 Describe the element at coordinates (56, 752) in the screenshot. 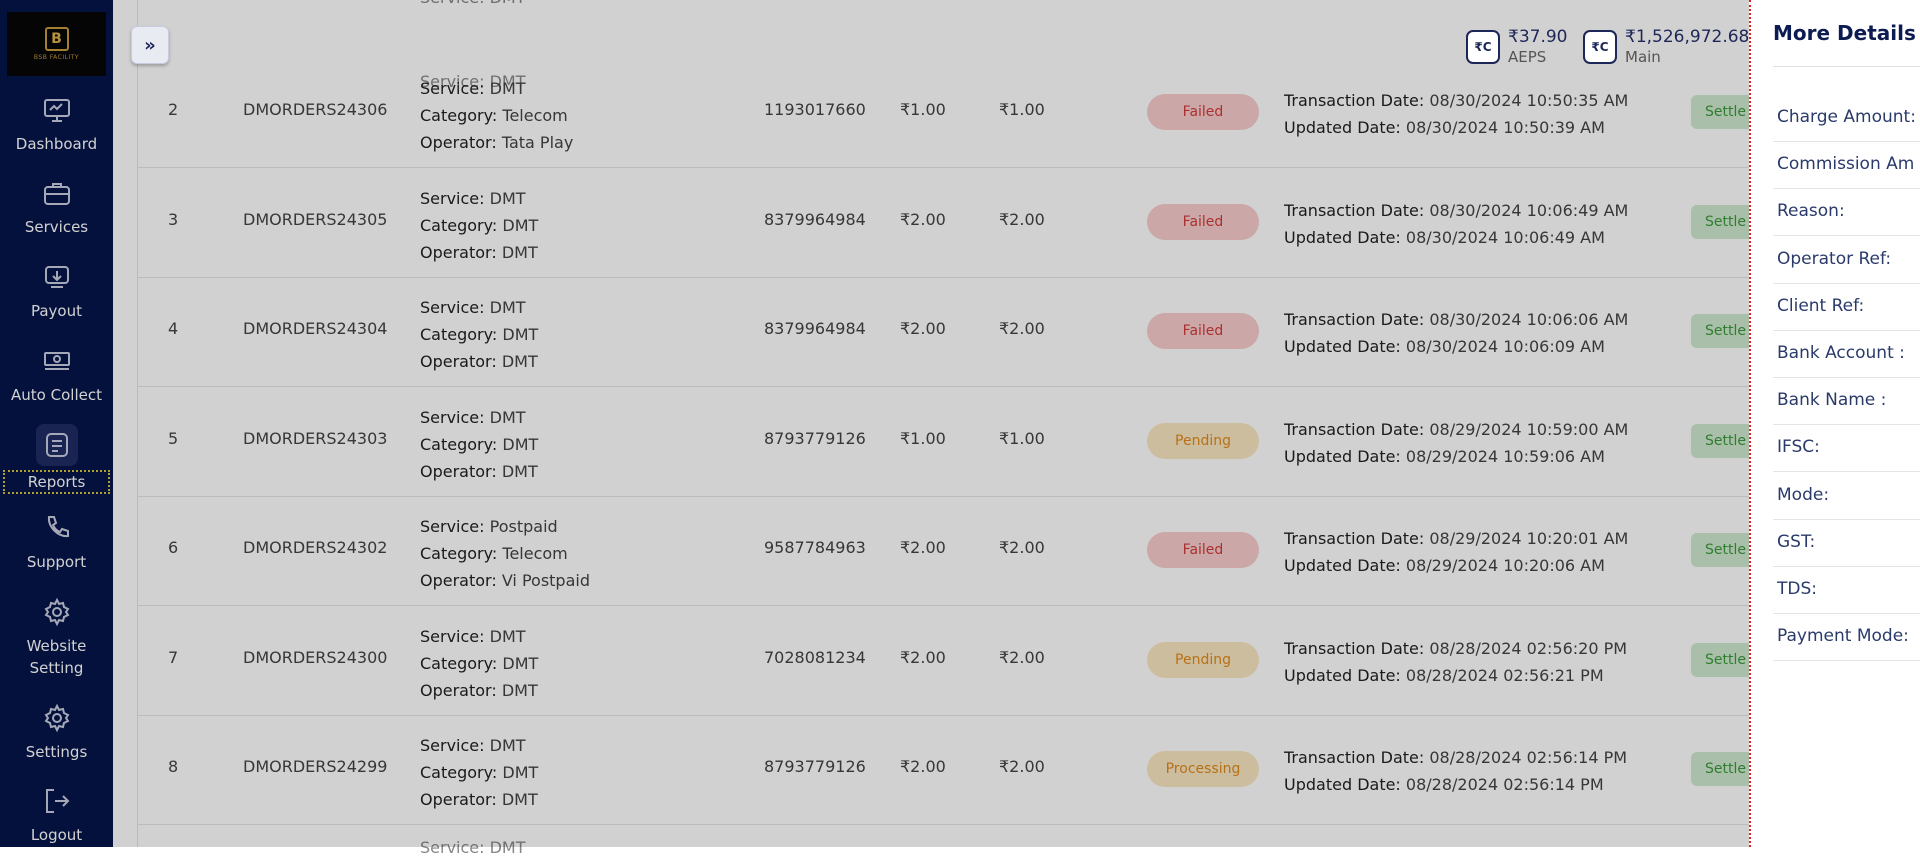

I see `sidebar-item-label: Settings` at that location.